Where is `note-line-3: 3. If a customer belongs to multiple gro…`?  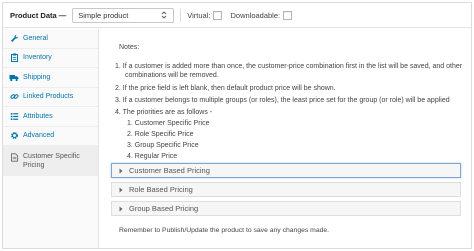
note-line-3: 3. If a customer belongs to multiple gro… is located at coordinates (282, 100).